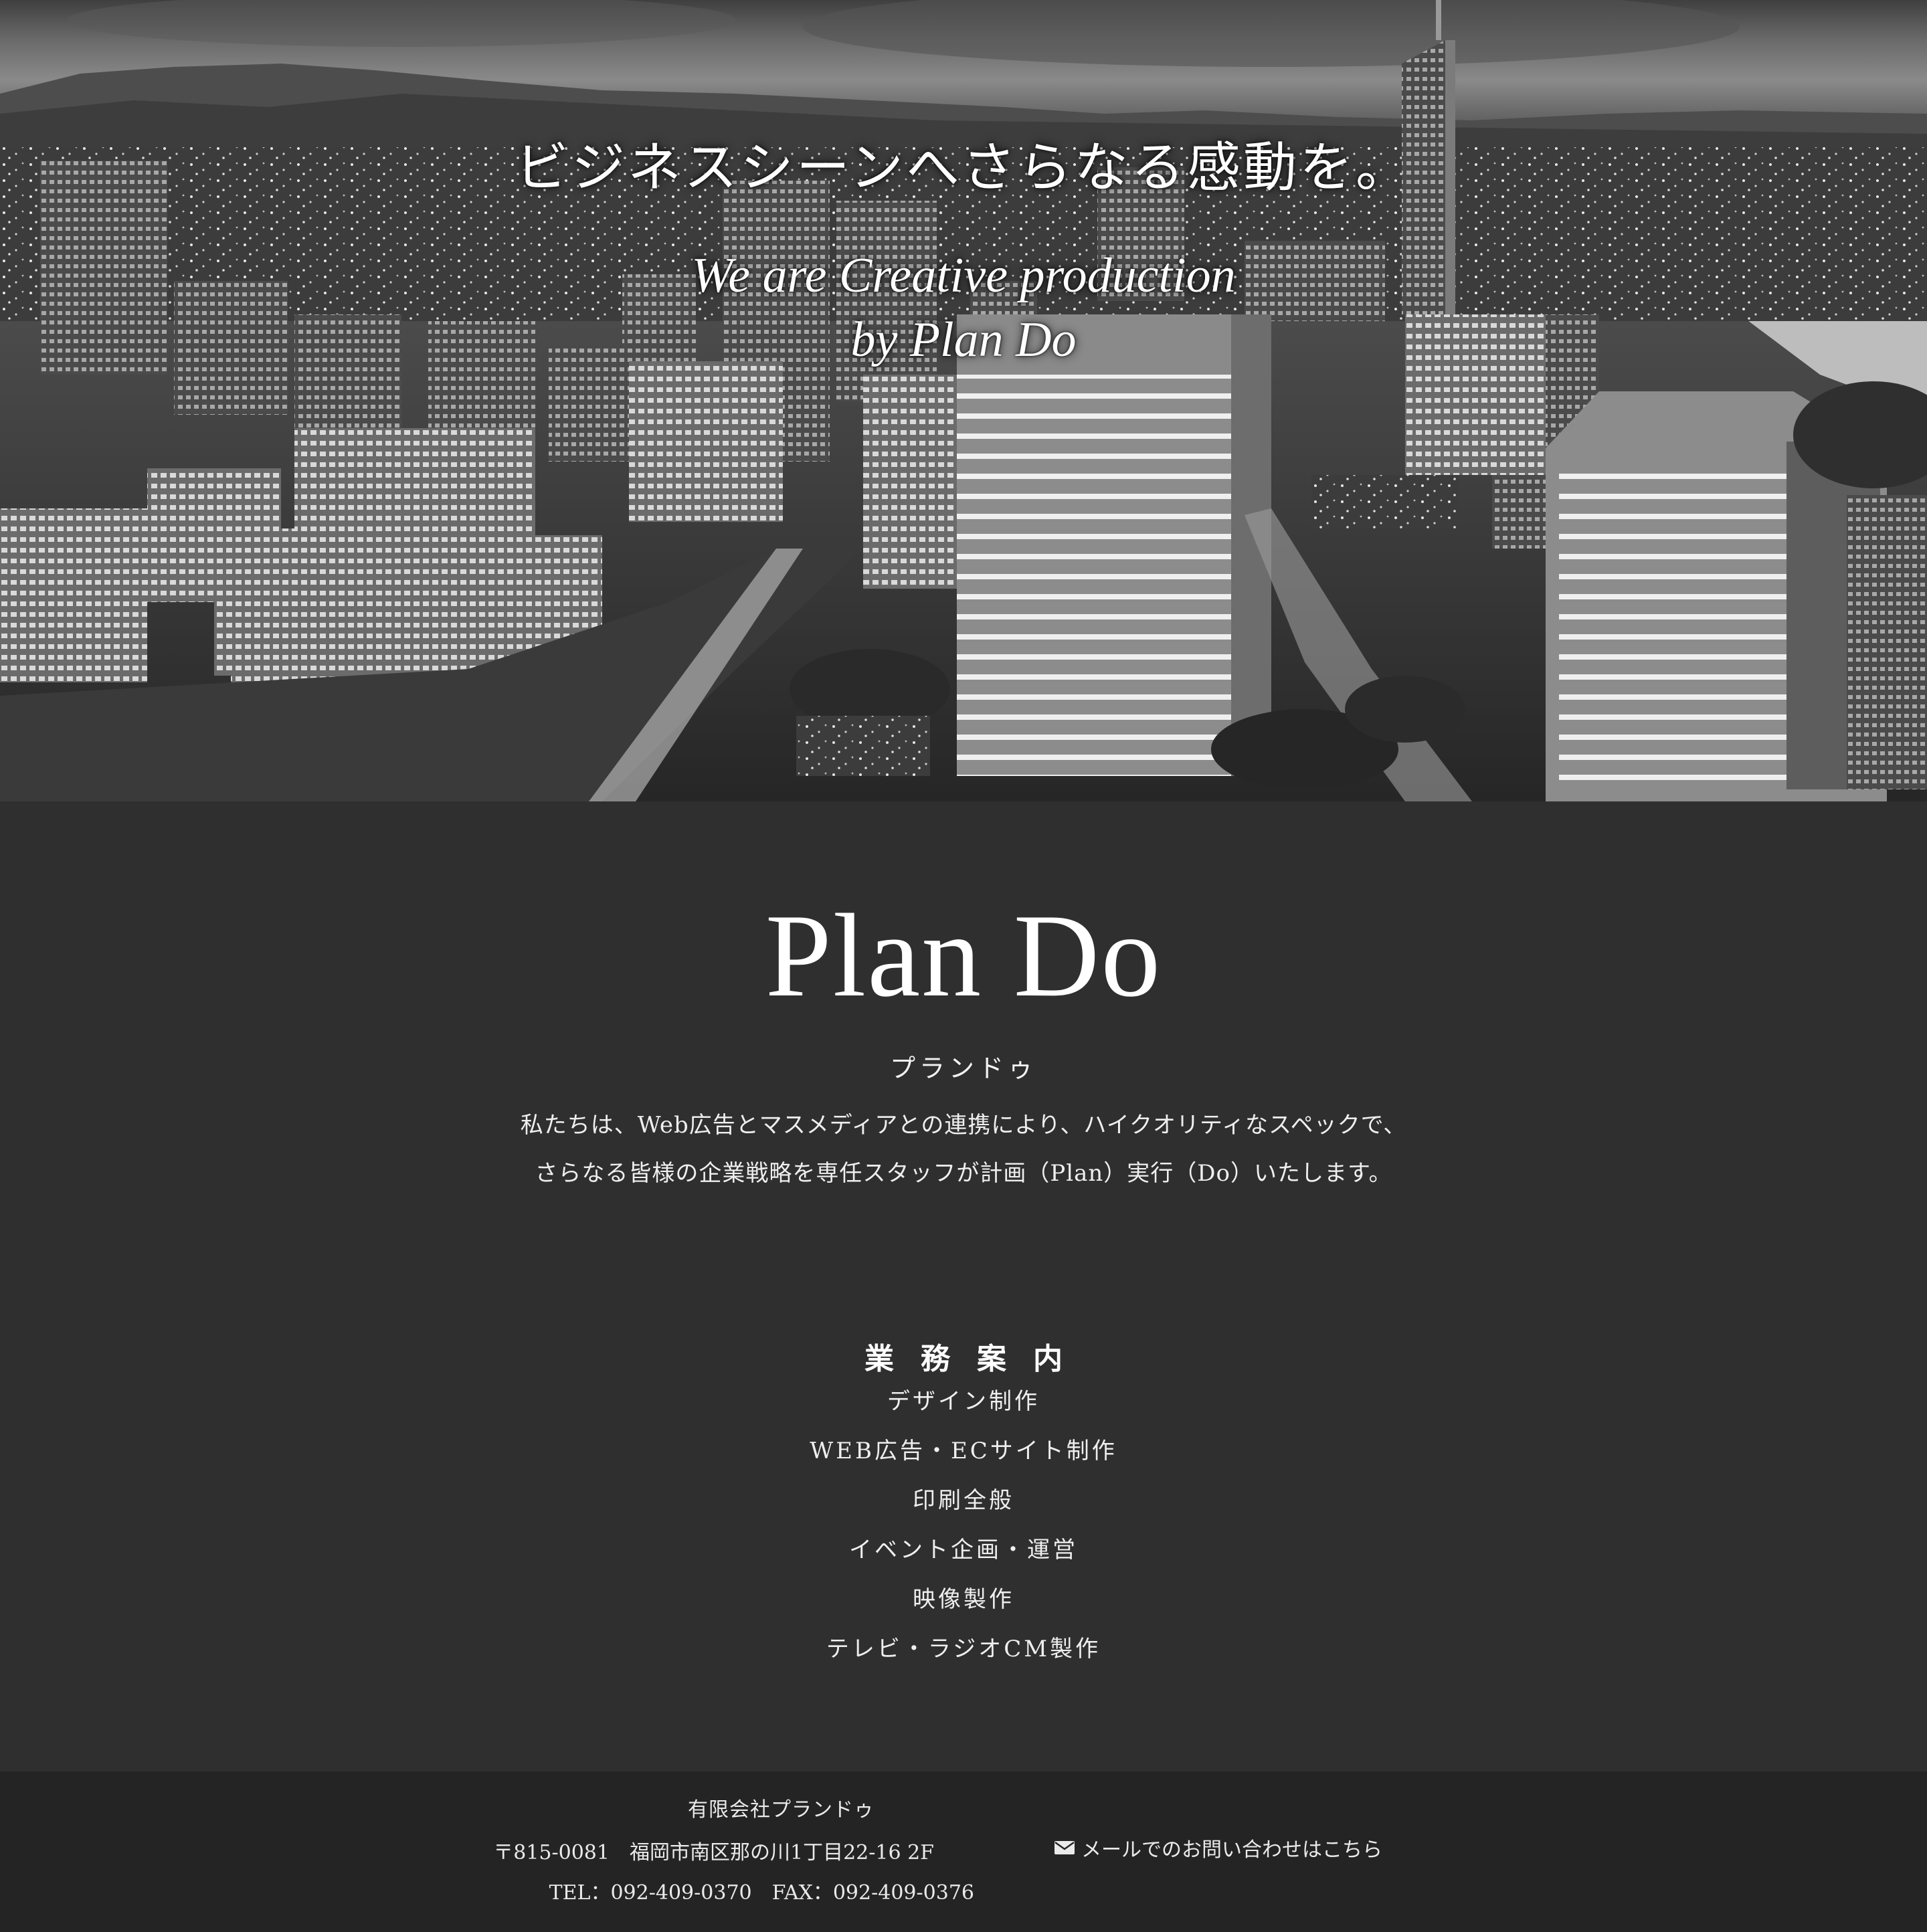 The height and width of the screenshot is (1932, 1927). Describe the element at coordinates (963, 956) in the screenshot. I see `brand-logo: Plan Do` at that location.